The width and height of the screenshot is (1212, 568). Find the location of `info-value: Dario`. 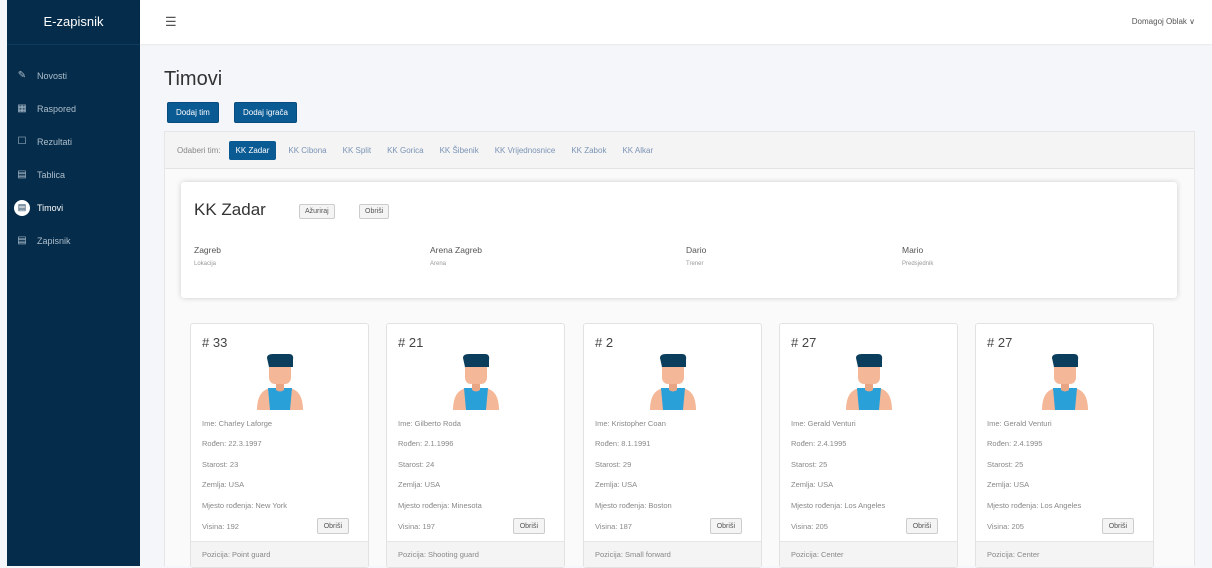

info-value: Dario is located at coordinates (696, 250).